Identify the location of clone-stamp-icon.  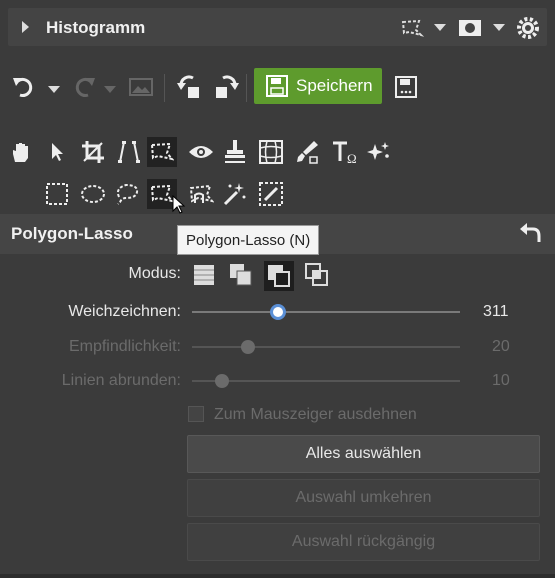
(235, 152).